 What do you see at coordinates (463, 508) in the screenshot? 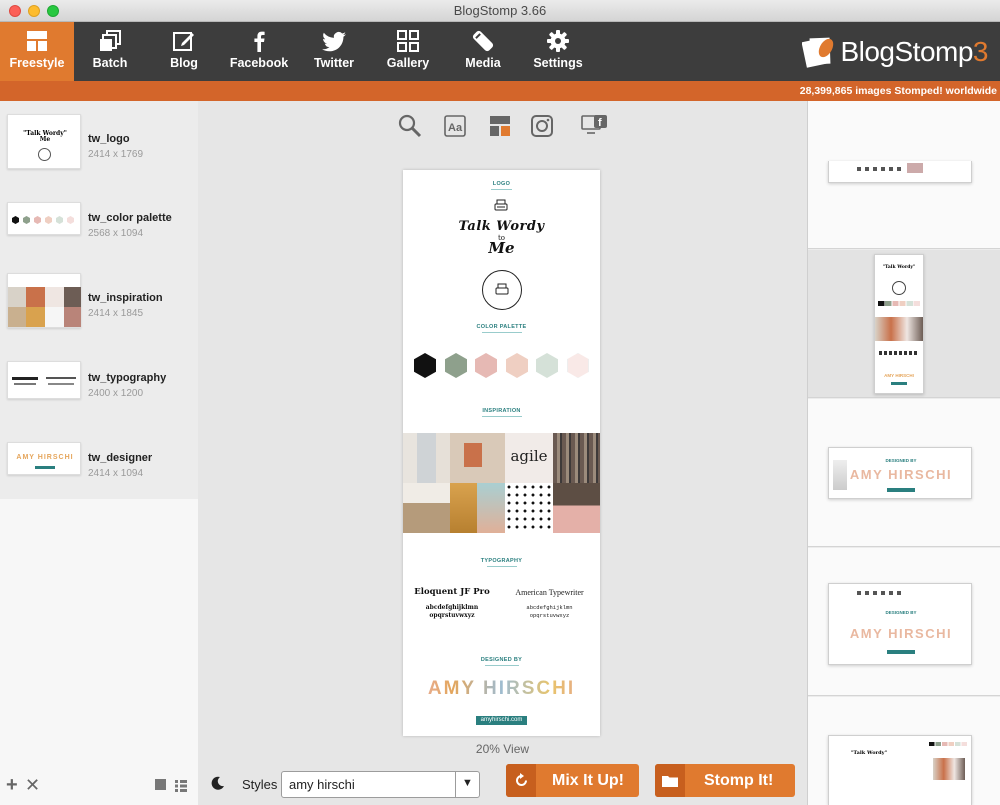
I see `inspiration-photo-sweater` at bounding box center [463, 508].